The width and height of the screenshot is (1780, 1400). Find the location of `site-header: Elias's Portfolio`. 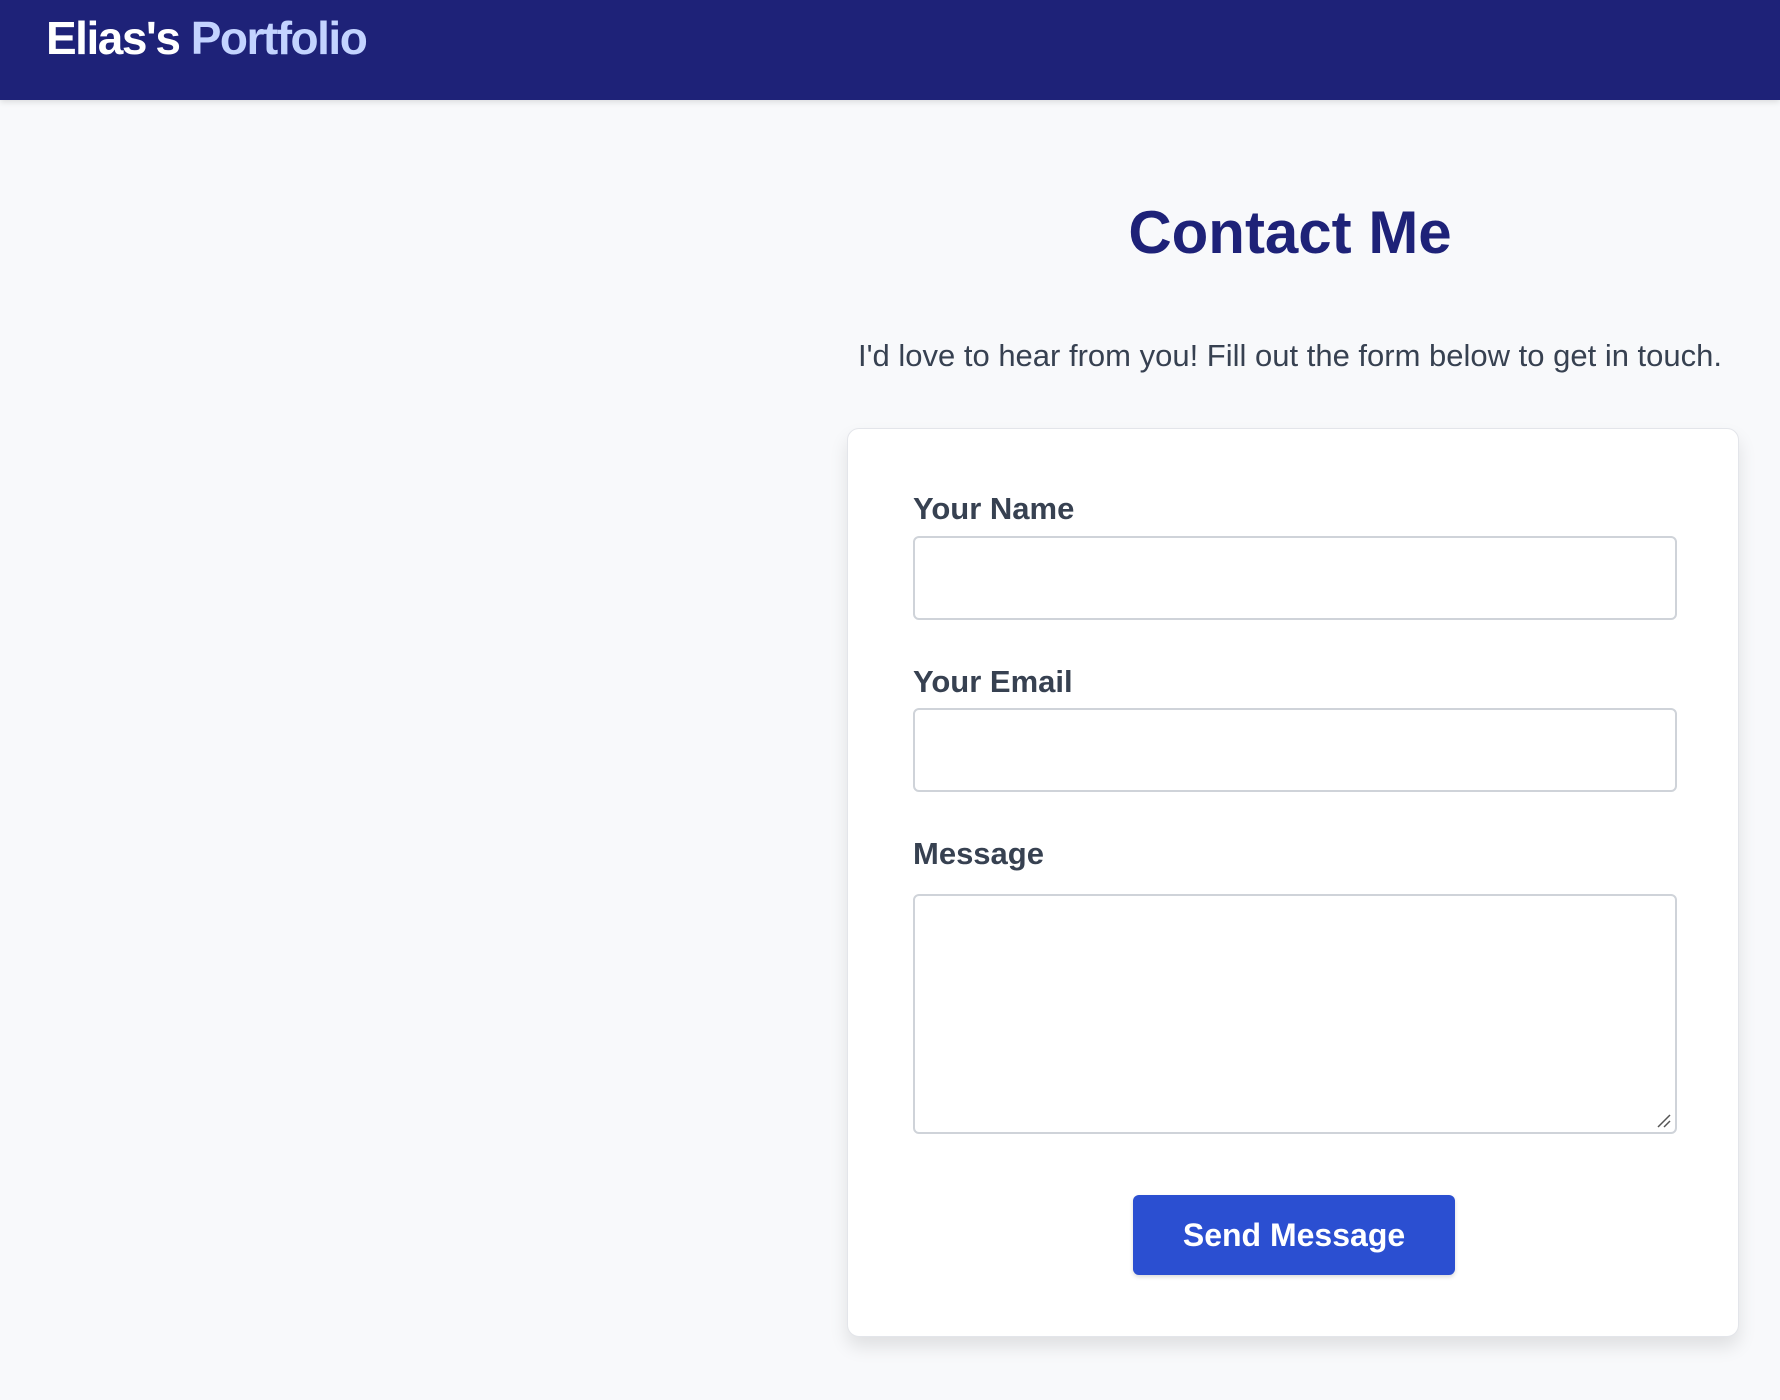

site-header: Elias's Portfolio is located at coordinates (890, 50).